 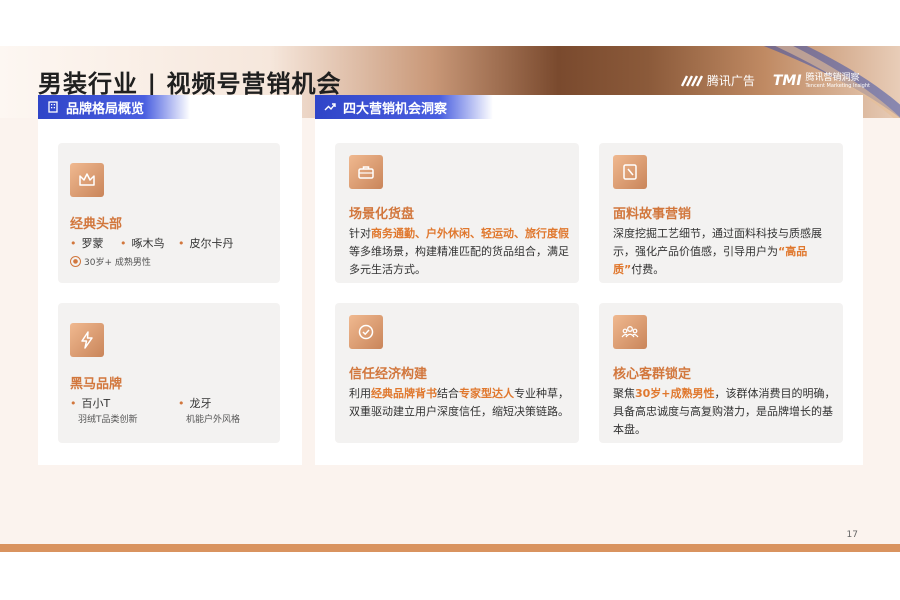 What do you see at coordinates (96, 224) in the screenshot?
I see `card-title: 经典头部` at bounding box center [96, 224].